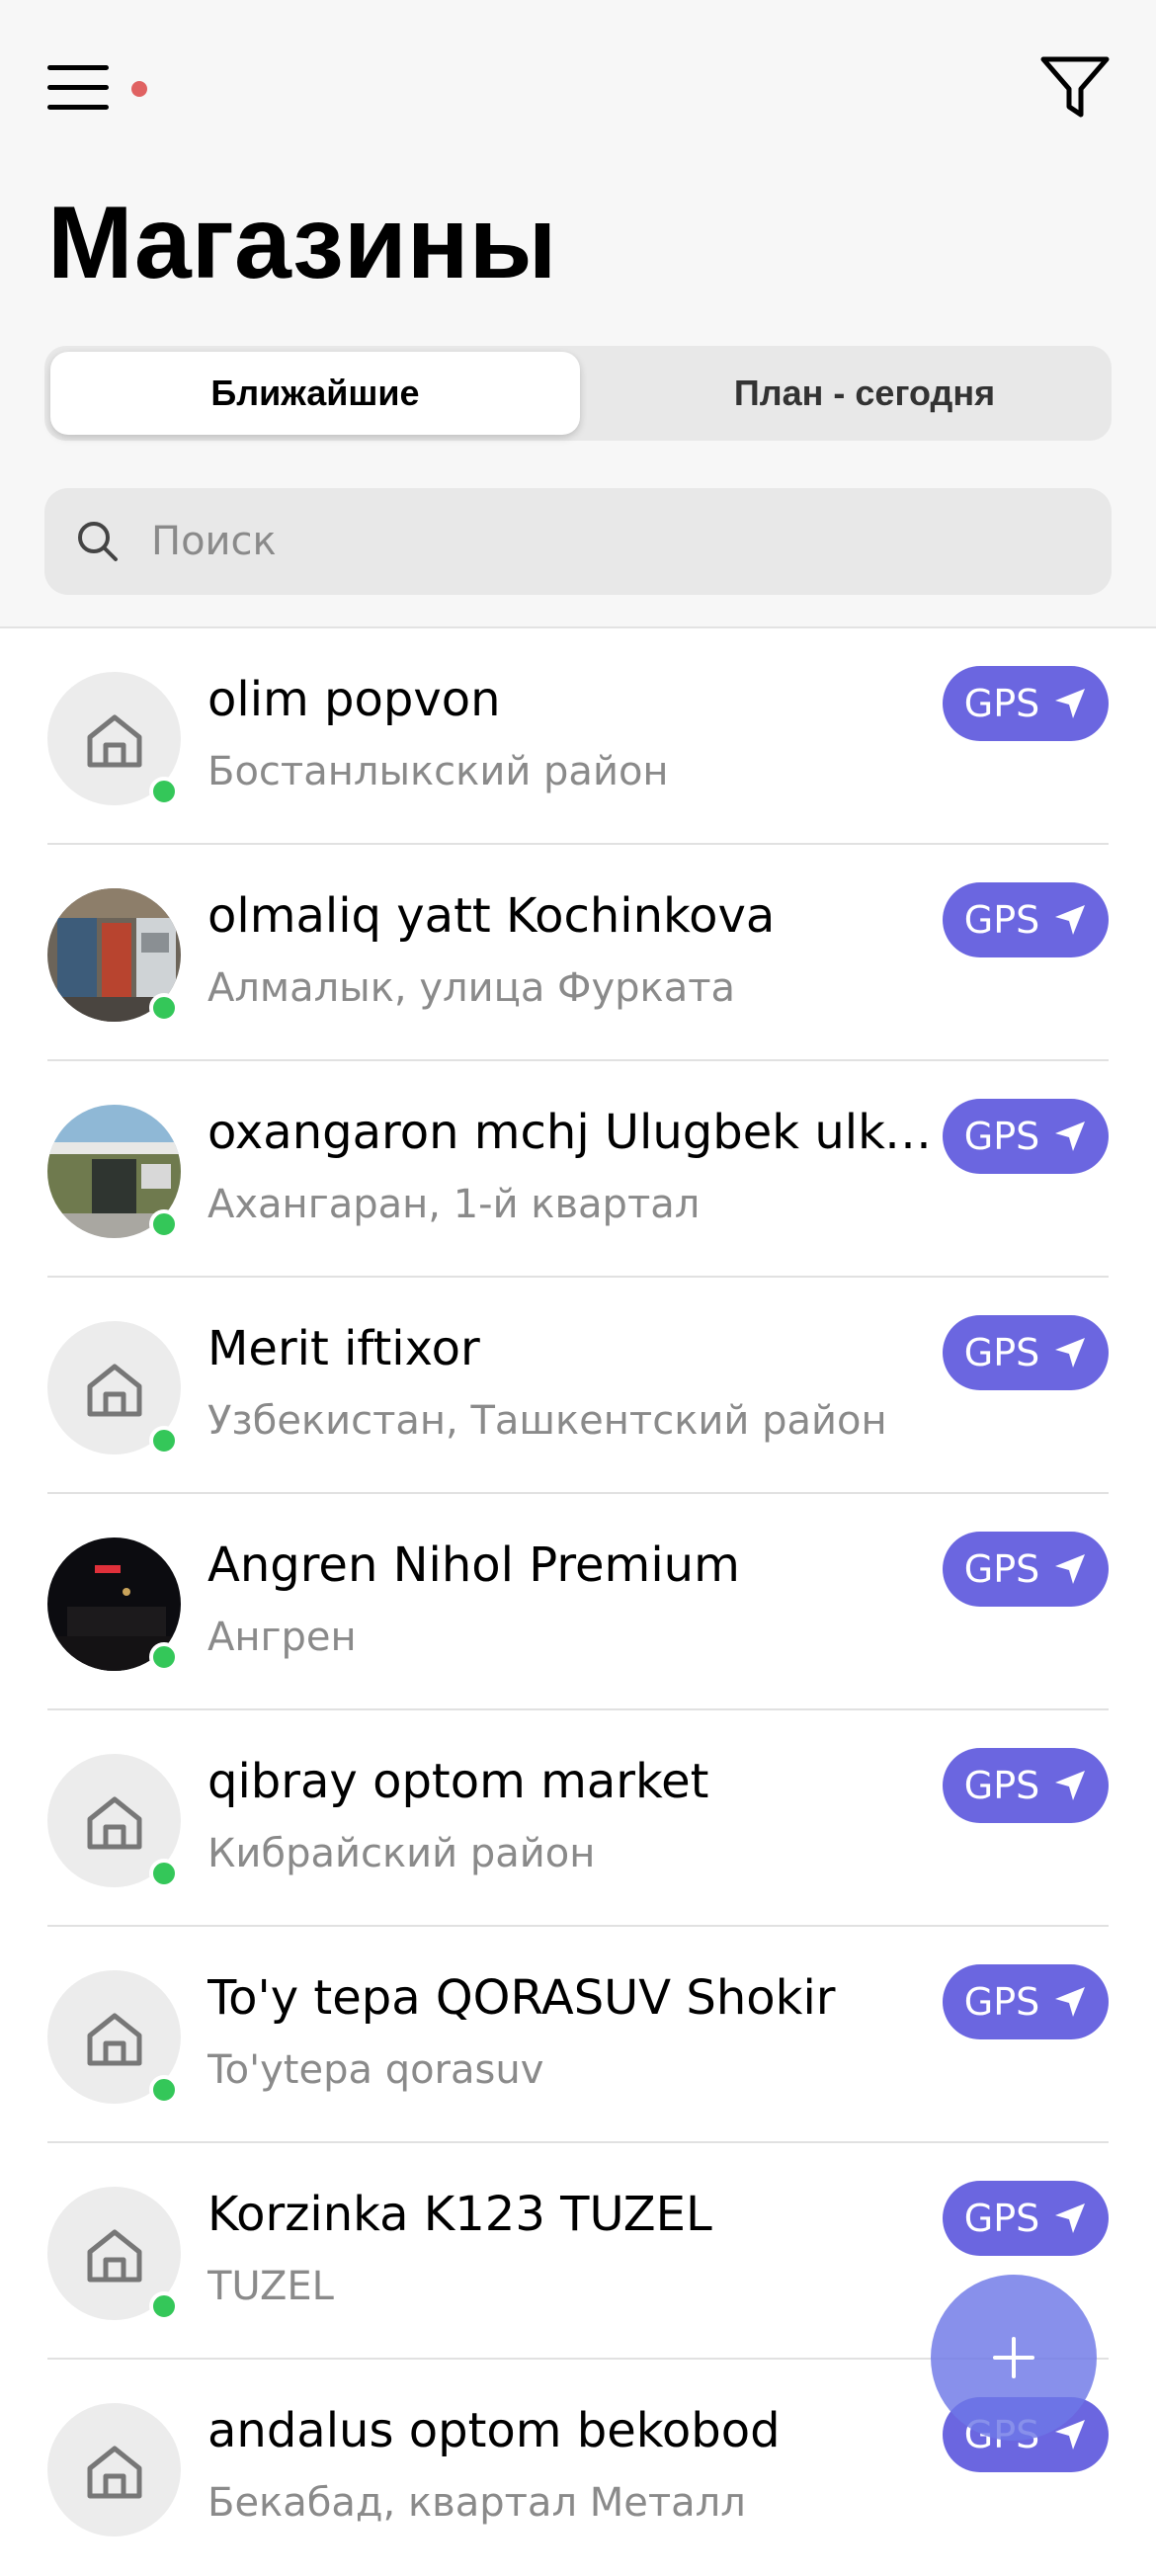 Image resolution: width=1156 pixels, height=2576 pixels. Describe the element at coordinates (494, 2430) in the screenshot. I see `store-name: andalus optom bekobod` at that location.